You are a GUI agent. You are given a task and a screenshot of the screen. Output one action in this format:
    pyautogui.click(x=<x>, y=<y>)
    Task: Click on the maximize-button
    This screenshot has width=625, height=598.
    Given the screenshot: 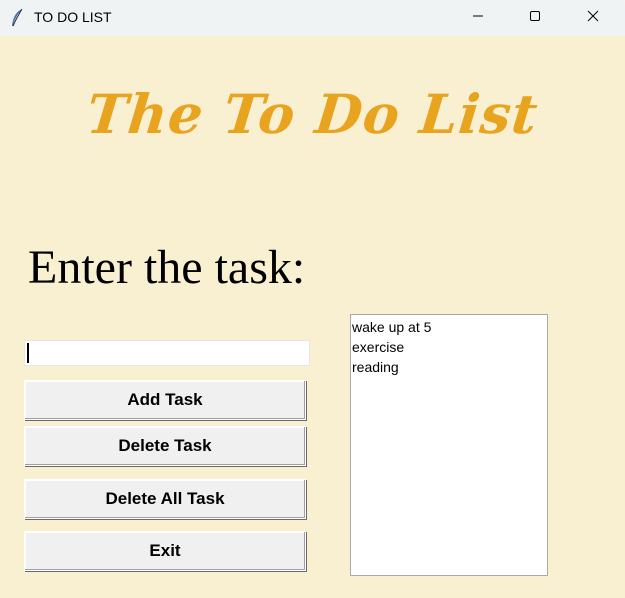 What is the action you would take?
    pyautogui.click(x=535, y=18)
    